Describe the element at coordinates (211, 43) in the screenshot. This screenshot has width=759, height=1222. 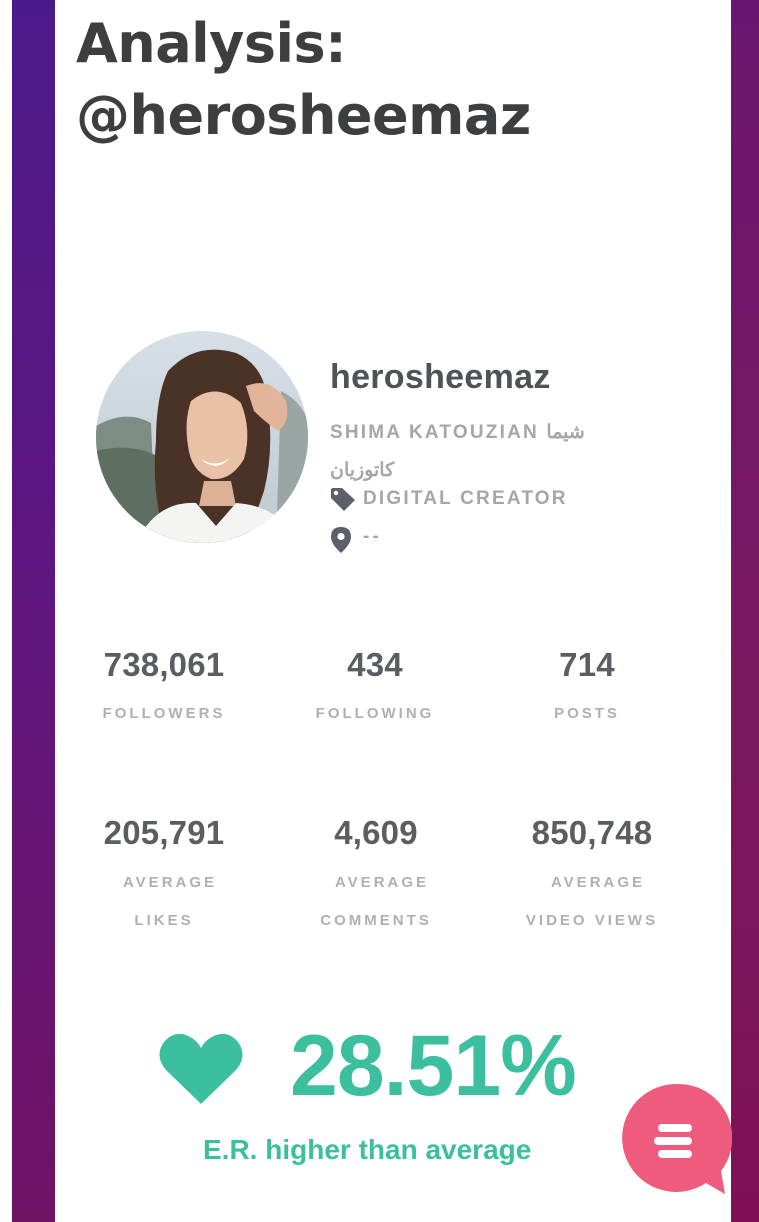
I see `page-title-line-1: Analysis:` at that location.